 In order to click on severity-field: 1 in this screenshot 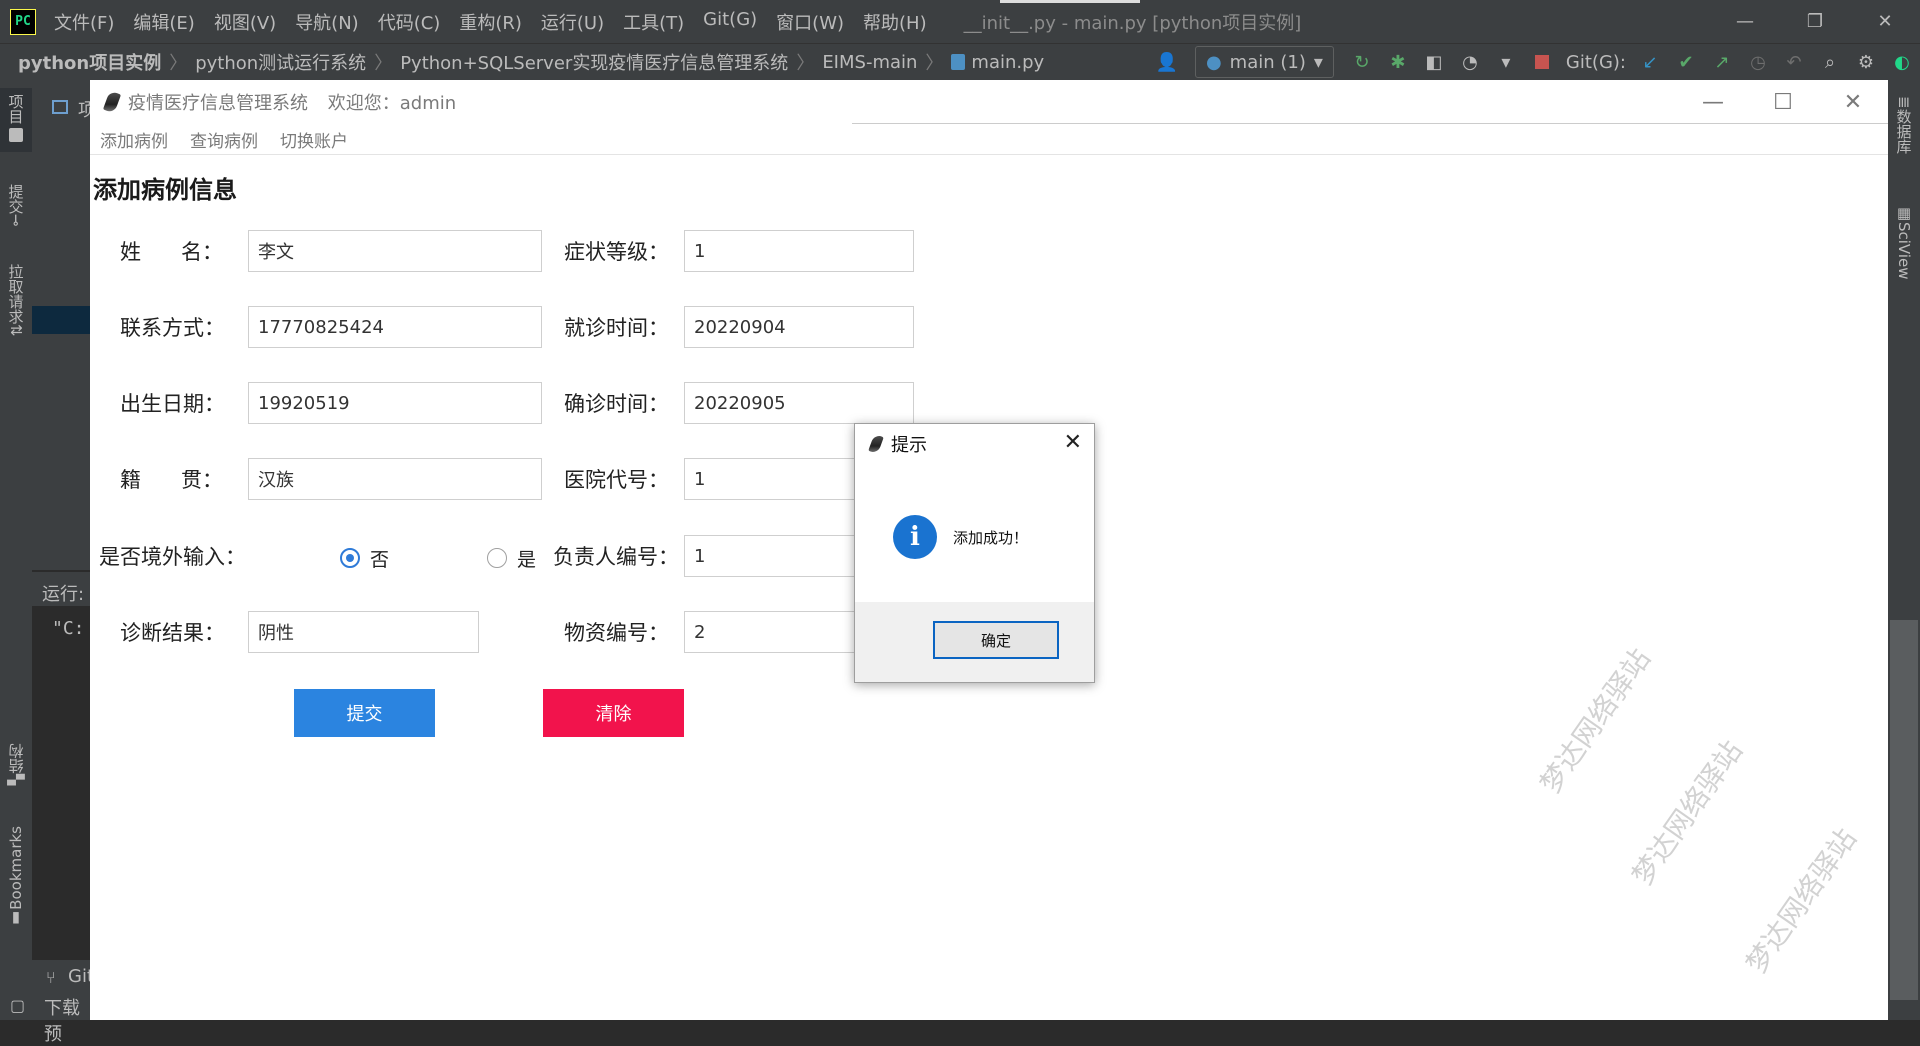, I will do `click(799, 251)`.